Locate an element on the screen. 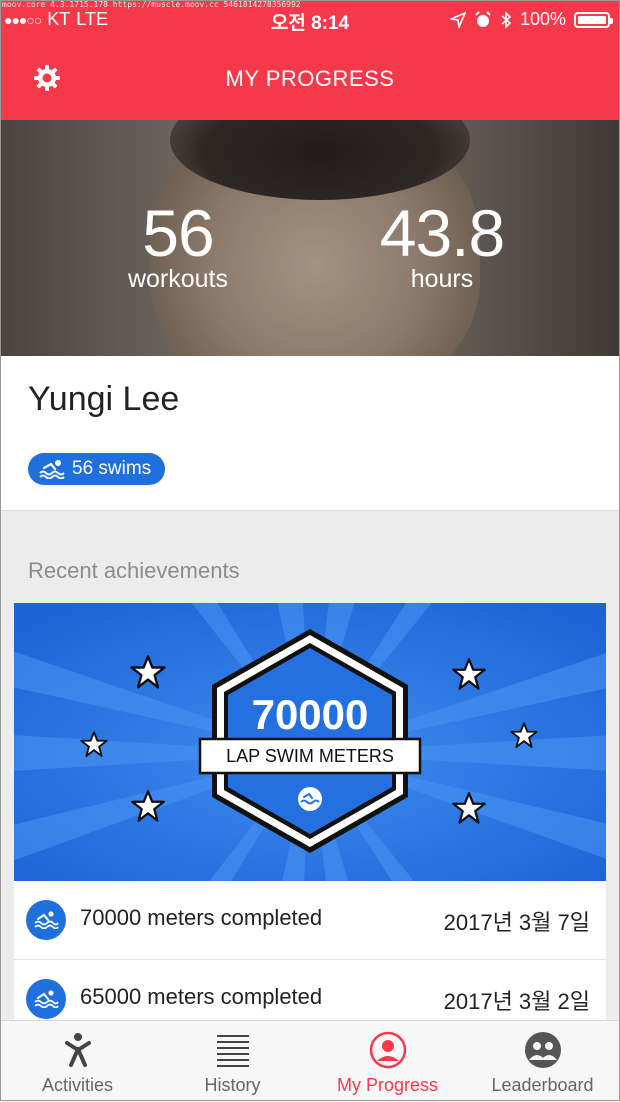  list-item: 70000 meters completed 2017년 3월 7일 is located at coordinates (310, 920).